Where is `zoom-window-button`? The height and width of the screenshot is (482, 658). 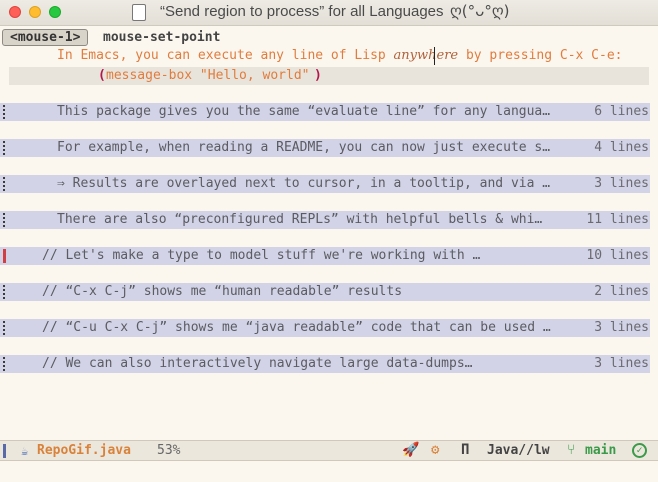
zoom-window-button is located at coordinates (55, 12).